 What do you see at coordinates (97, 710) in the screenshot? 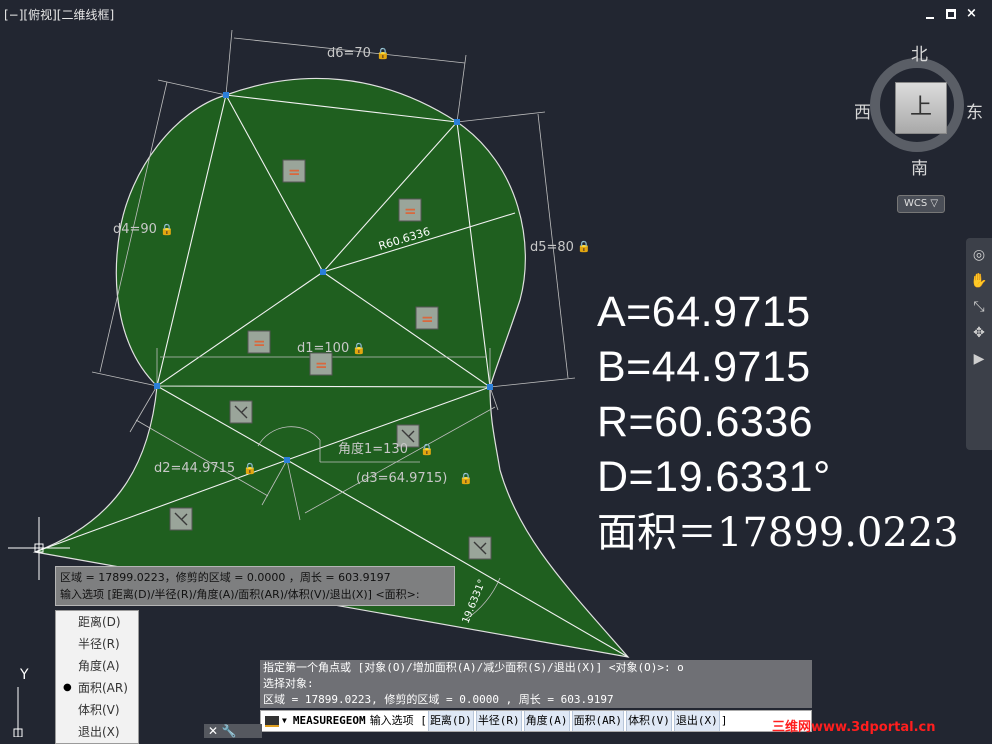
I see `menu-item-volume: 体积(V)` at bounding box center [97, 710].